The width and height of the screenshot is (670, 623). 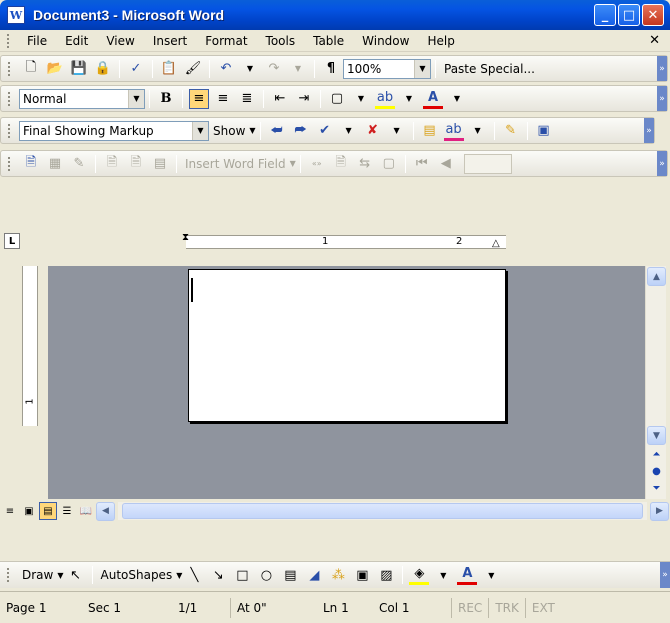 I want to click on line-icon: ╲, so click(x=194, y=575).